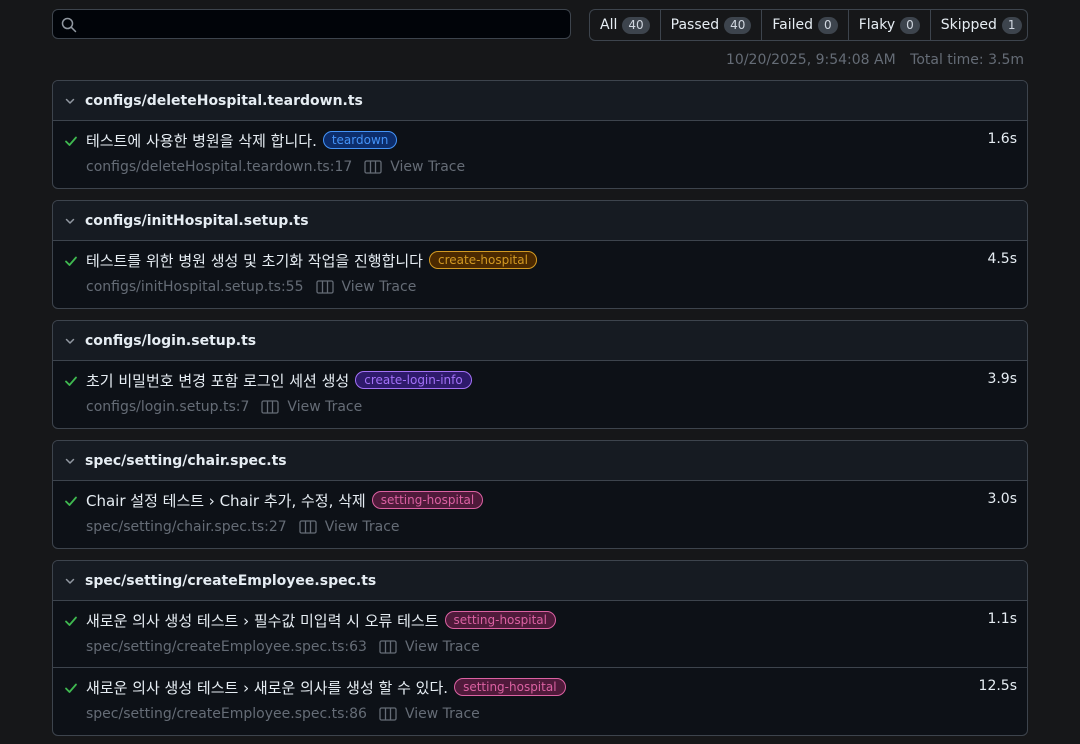  I want to click on search-input, so click(311, 24).